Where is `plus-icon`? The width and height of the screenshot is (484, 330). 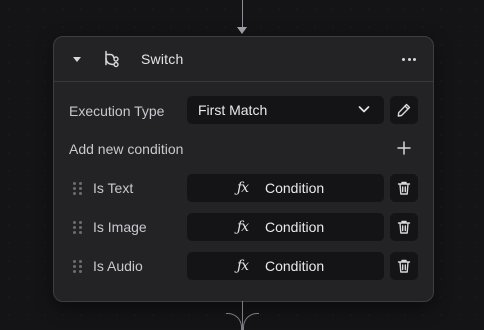
plus-icon is located at coordinates (404, 148).